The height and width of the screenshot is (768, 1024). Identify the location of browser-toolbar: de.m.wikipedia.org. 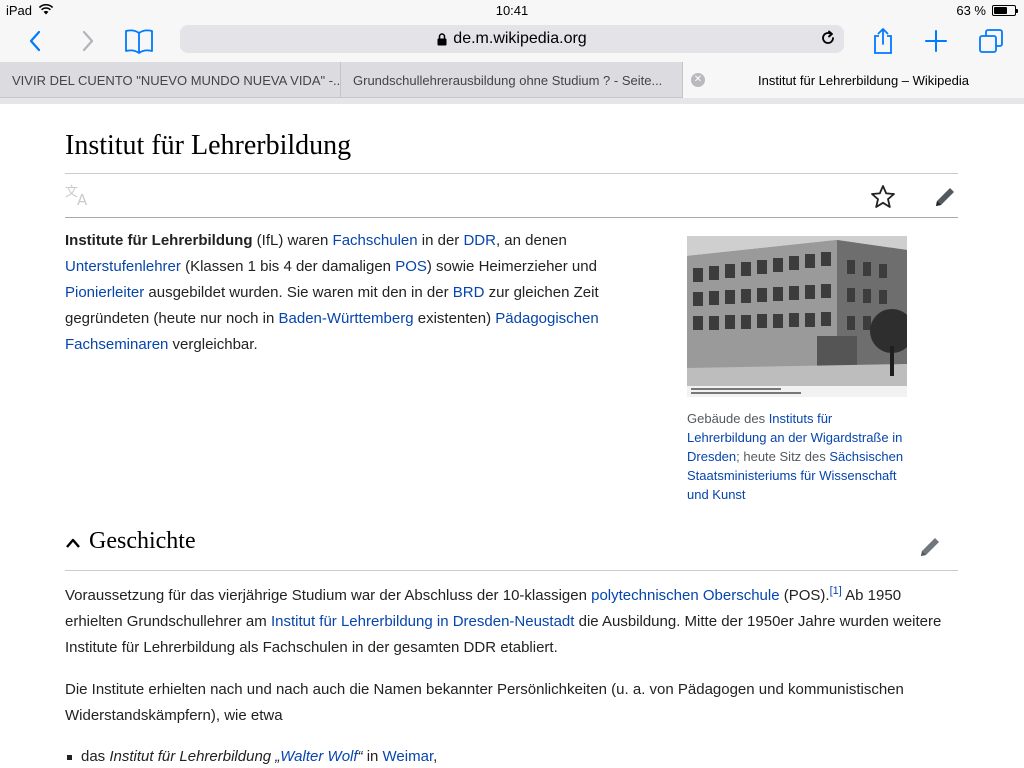
(512, 41).